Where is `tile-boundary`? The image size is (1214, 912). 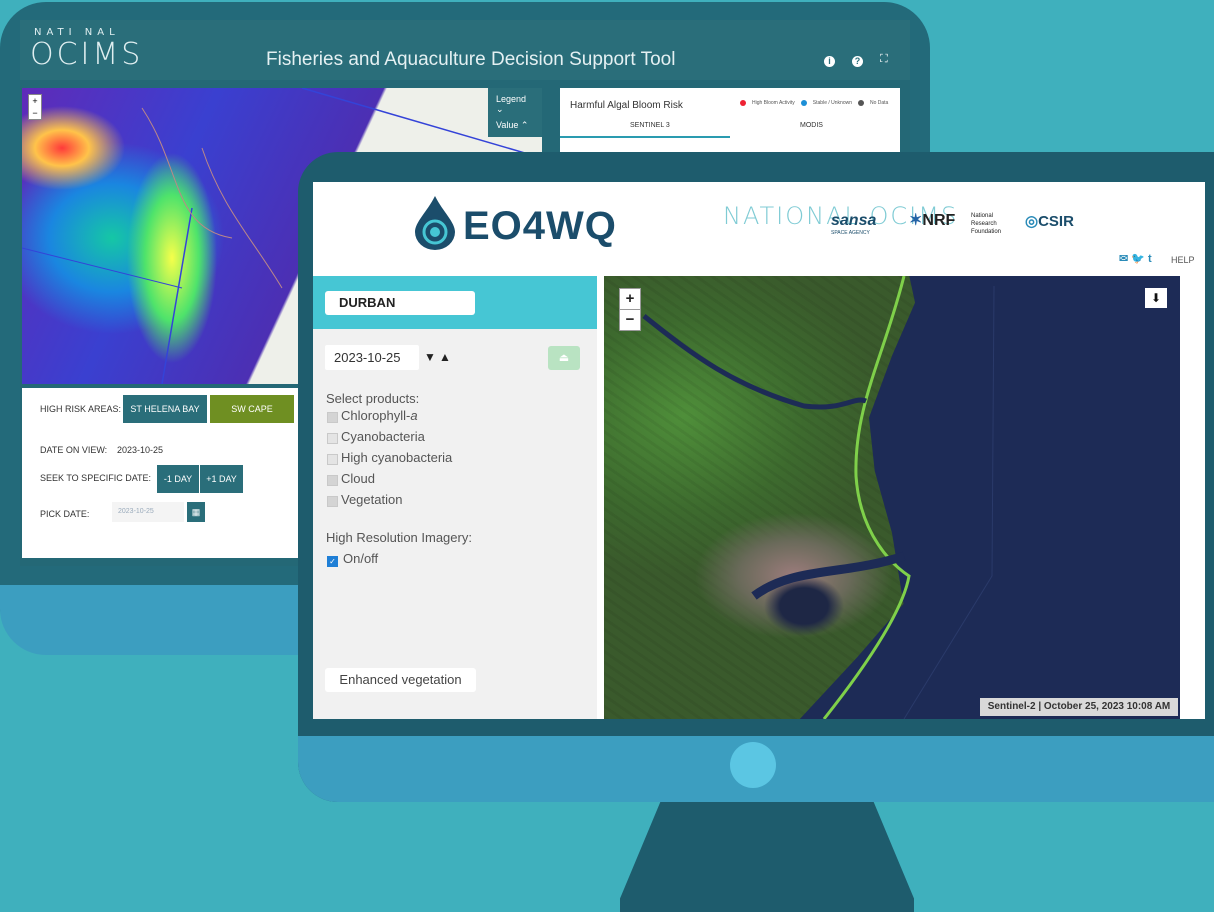
tile-boundary is located at coordinates (949, 502).